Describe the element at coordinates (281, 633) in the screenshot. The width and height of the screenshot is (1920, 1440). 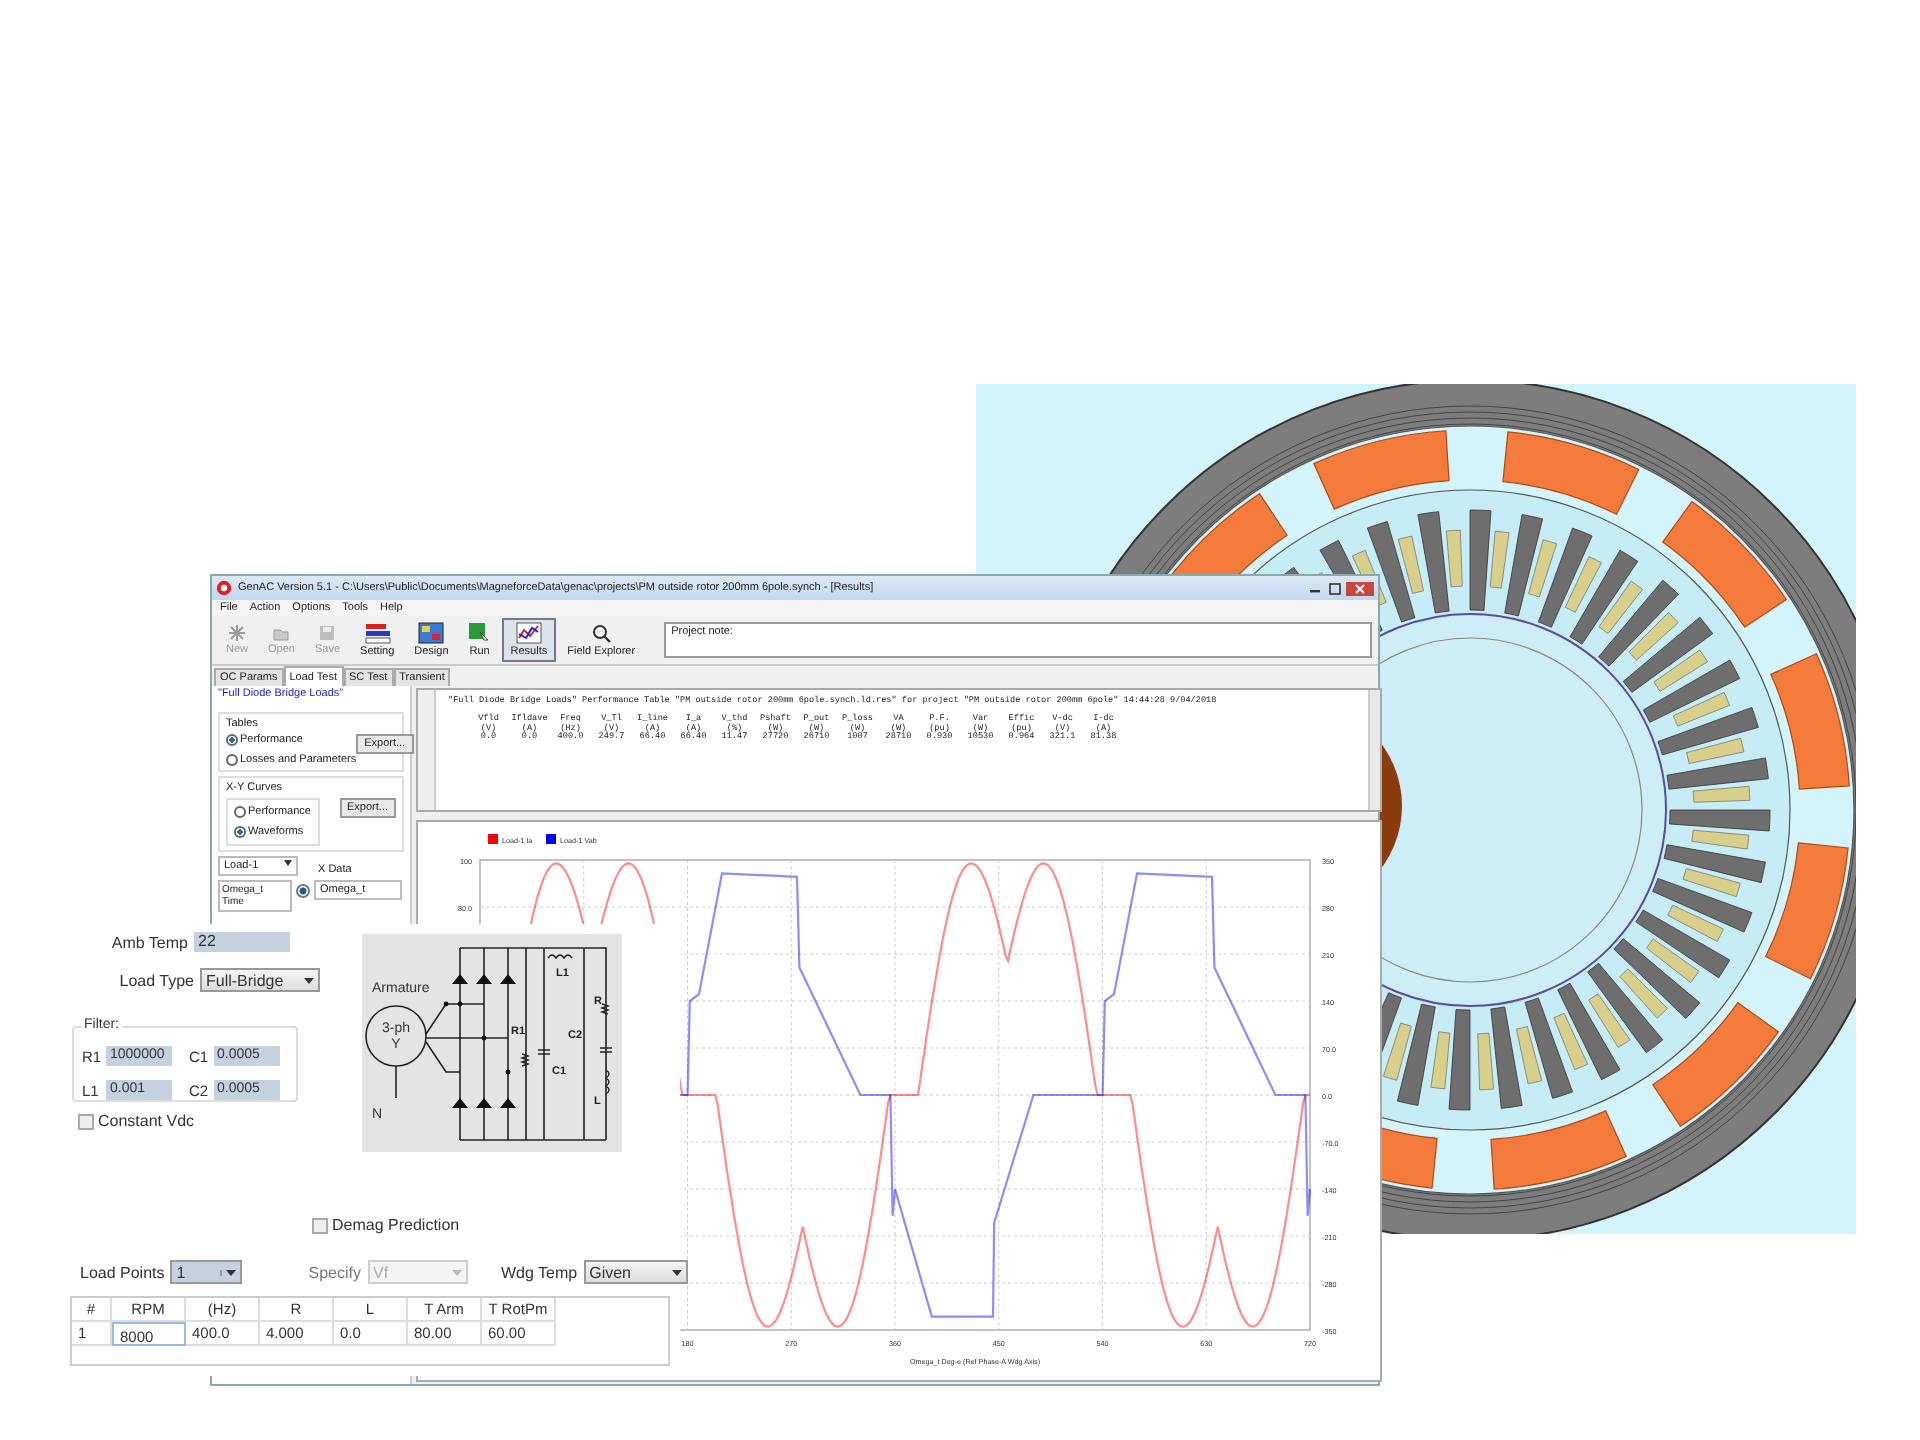
I see `folder-icon` at that location.